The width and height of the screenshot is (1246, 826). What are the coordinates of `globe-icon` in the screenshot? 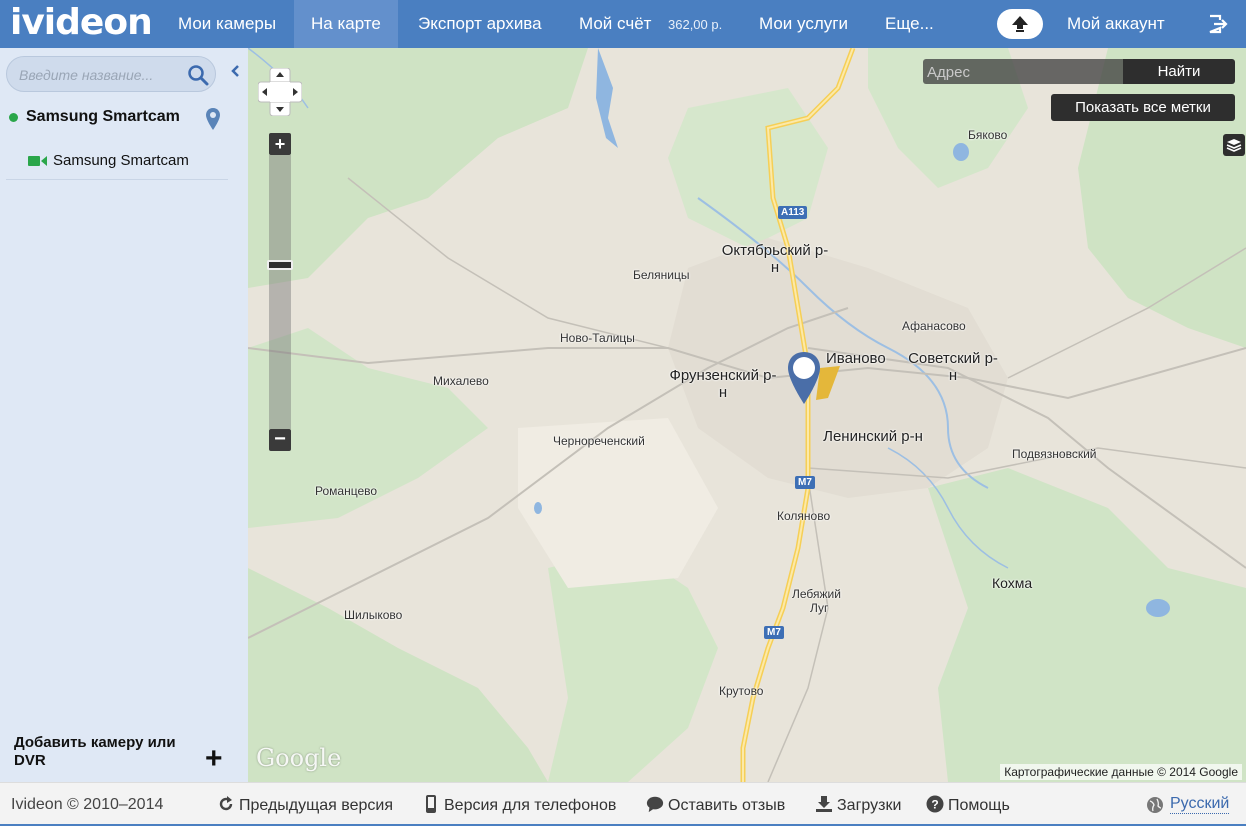 It's located at (1155, 805).